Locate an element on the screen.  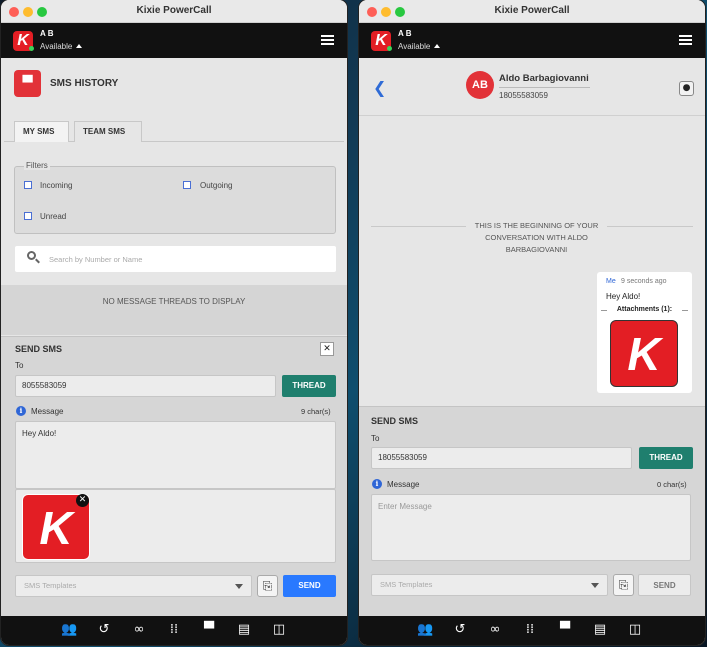
attachments-area: K ✕ is located at coordinates (175, 526).